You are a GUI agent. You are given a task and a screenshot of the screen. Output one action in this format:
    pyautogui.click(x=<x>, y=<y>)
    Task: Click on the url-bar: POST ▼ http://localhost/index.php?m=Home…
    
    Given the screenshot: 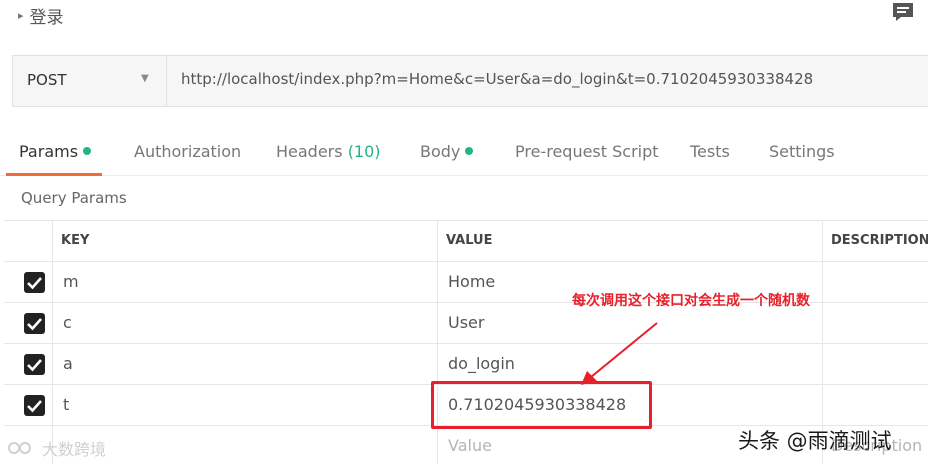 What is the action you would take?
    pyautogui.click(x=470, y=81)
    